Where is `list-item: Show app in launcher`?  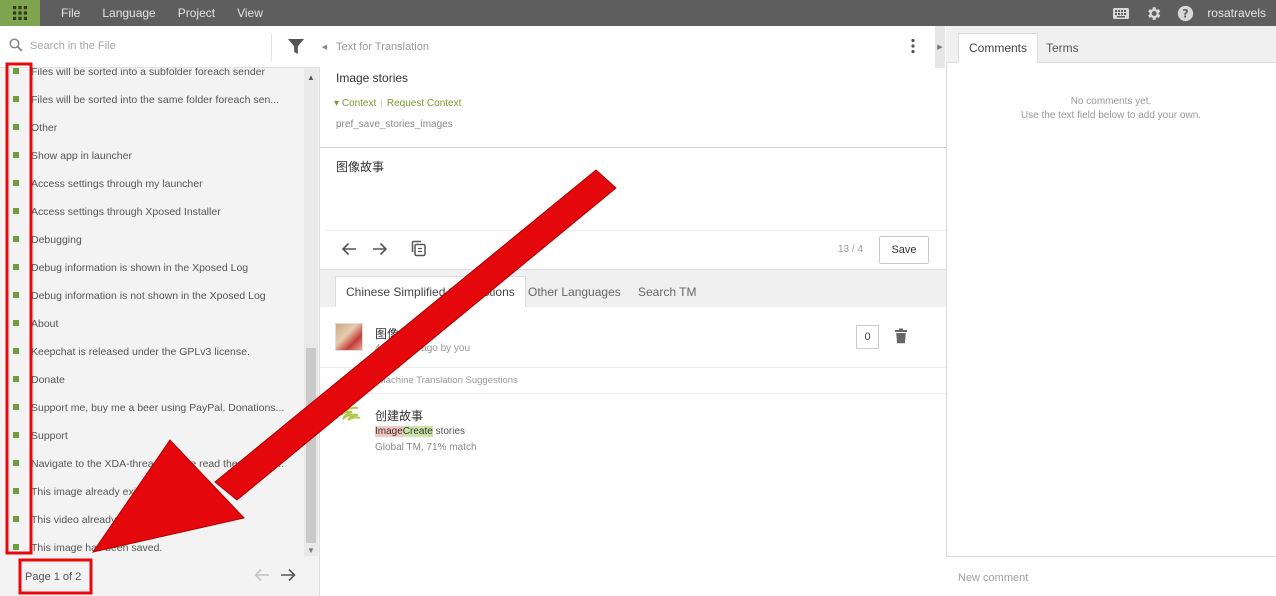
list-item: Show app in launcher is located at coordinates (152, 156).